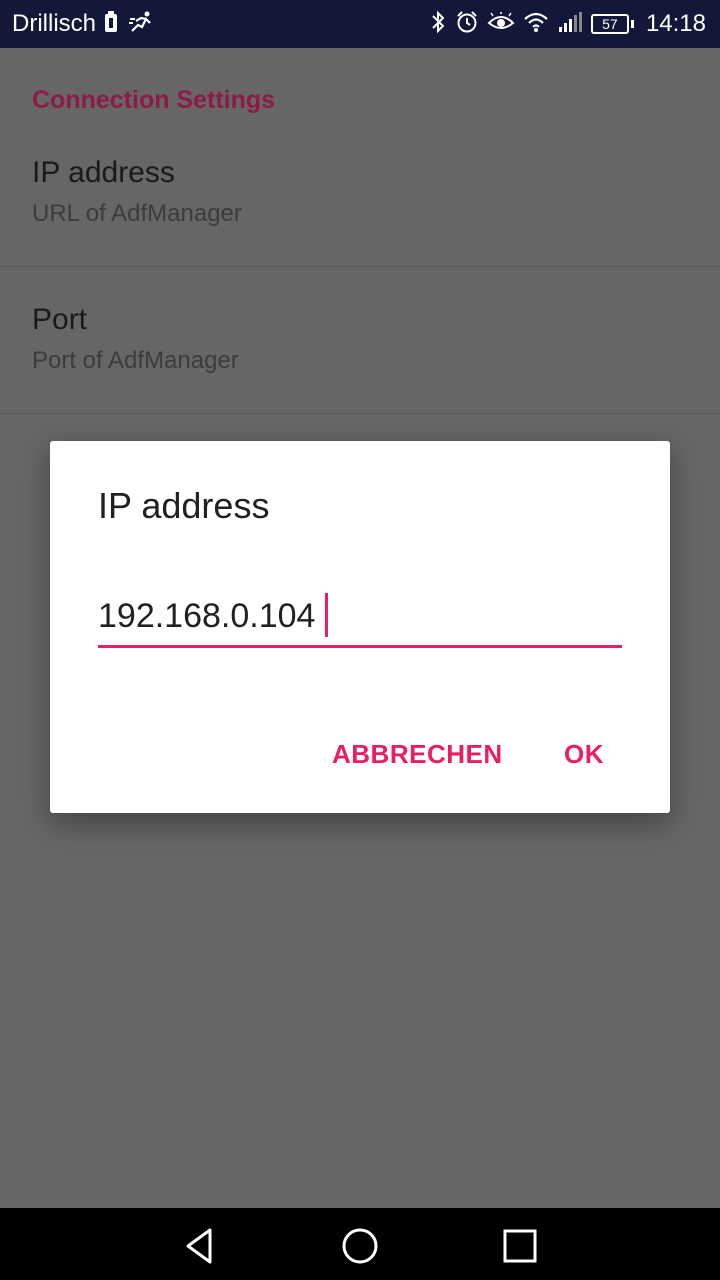 The image size is (720, 1280). I want to click on back-icon, so click(200, 1246).